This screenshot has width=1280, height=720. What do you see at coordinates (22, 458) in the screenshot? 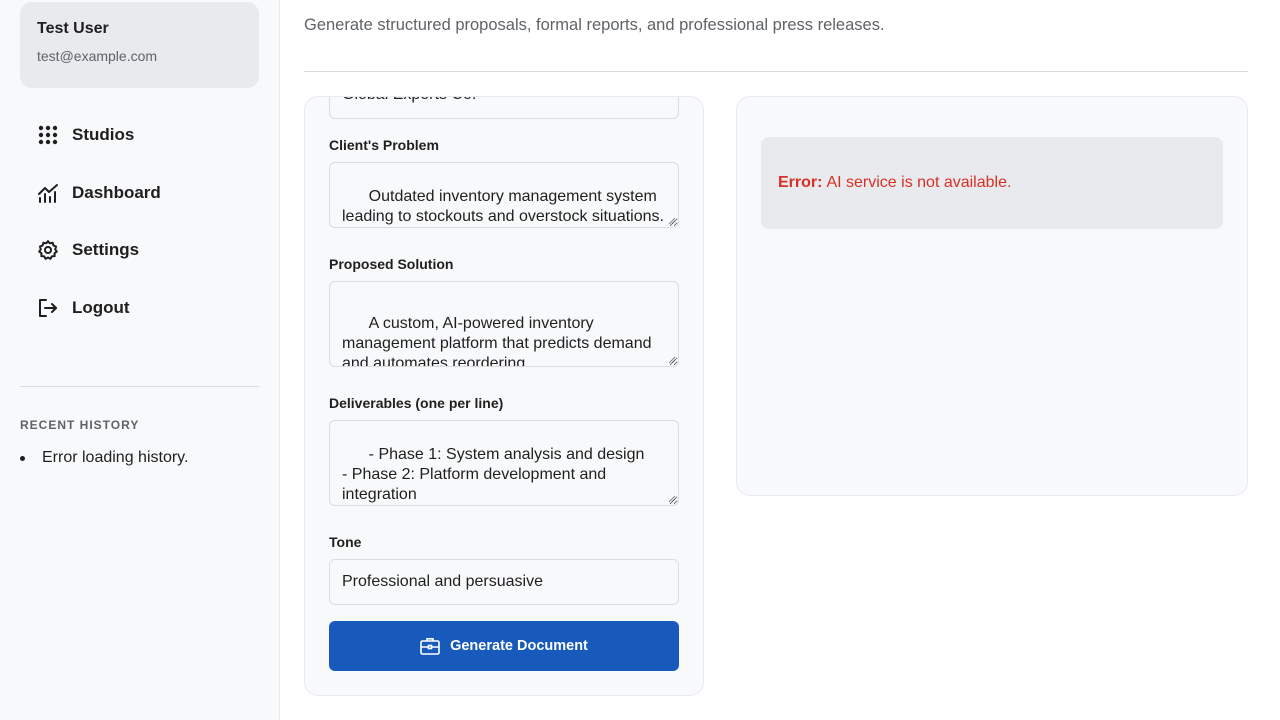
I see `bullet-icon` at bounding box center [22, 458].